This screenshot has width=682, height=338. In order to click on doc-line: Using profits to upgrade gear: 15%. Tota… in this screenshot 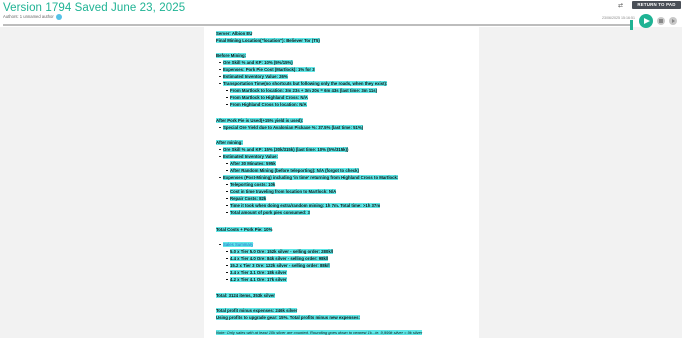, I will do `click(288, 317)`.